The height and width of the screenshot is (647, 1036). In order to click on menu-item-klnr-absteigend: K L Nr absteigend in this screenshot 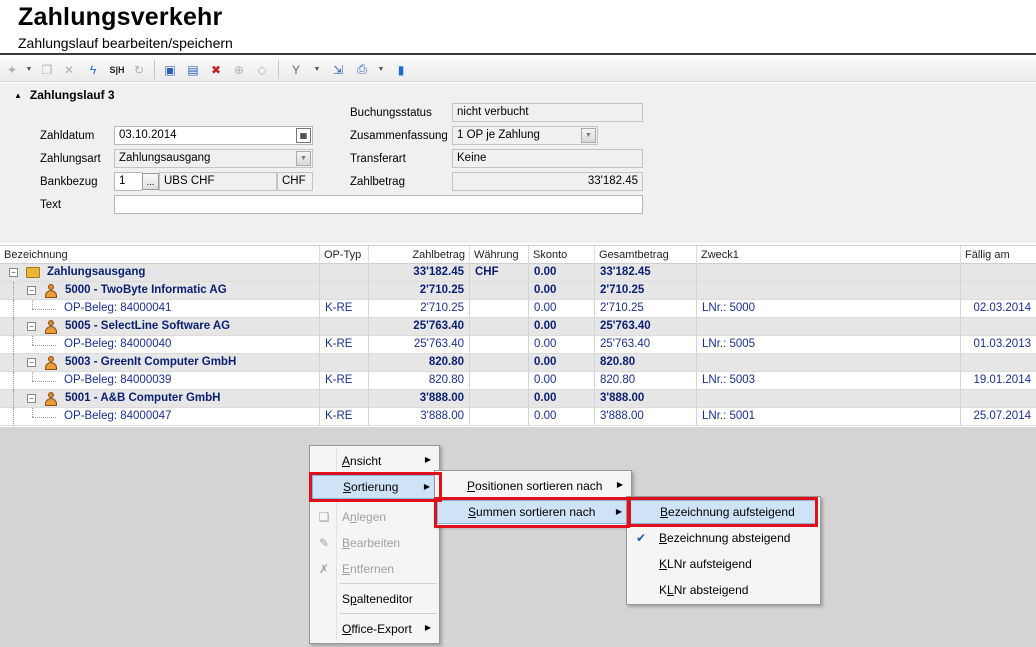, I will do `click(723, 590)`.